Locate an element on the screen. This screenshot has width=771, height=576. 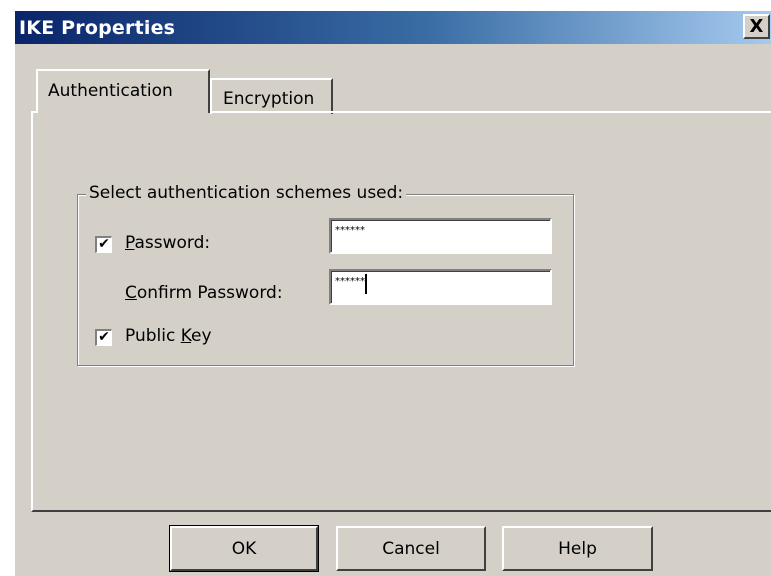
password-field: ****** is located at coordinates (440, 236).